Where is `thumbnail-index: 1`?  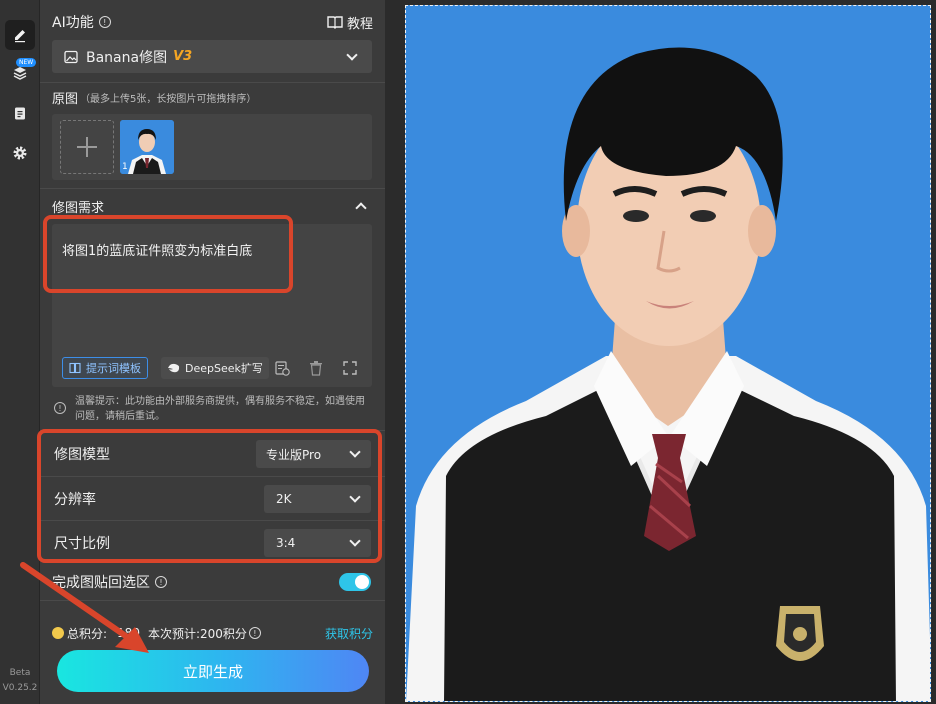
thumbnail-index: 1 is located at coordinates (125, 167).